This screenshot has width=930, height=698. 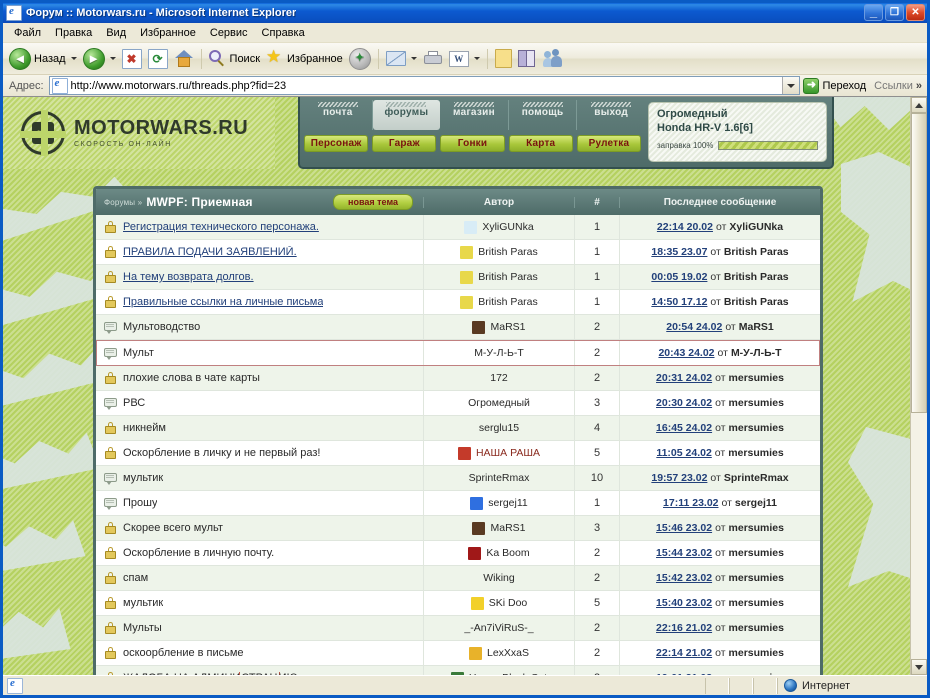 I want to click on topic-title: плохие слова в чате карты, so click(x=191, y=378).